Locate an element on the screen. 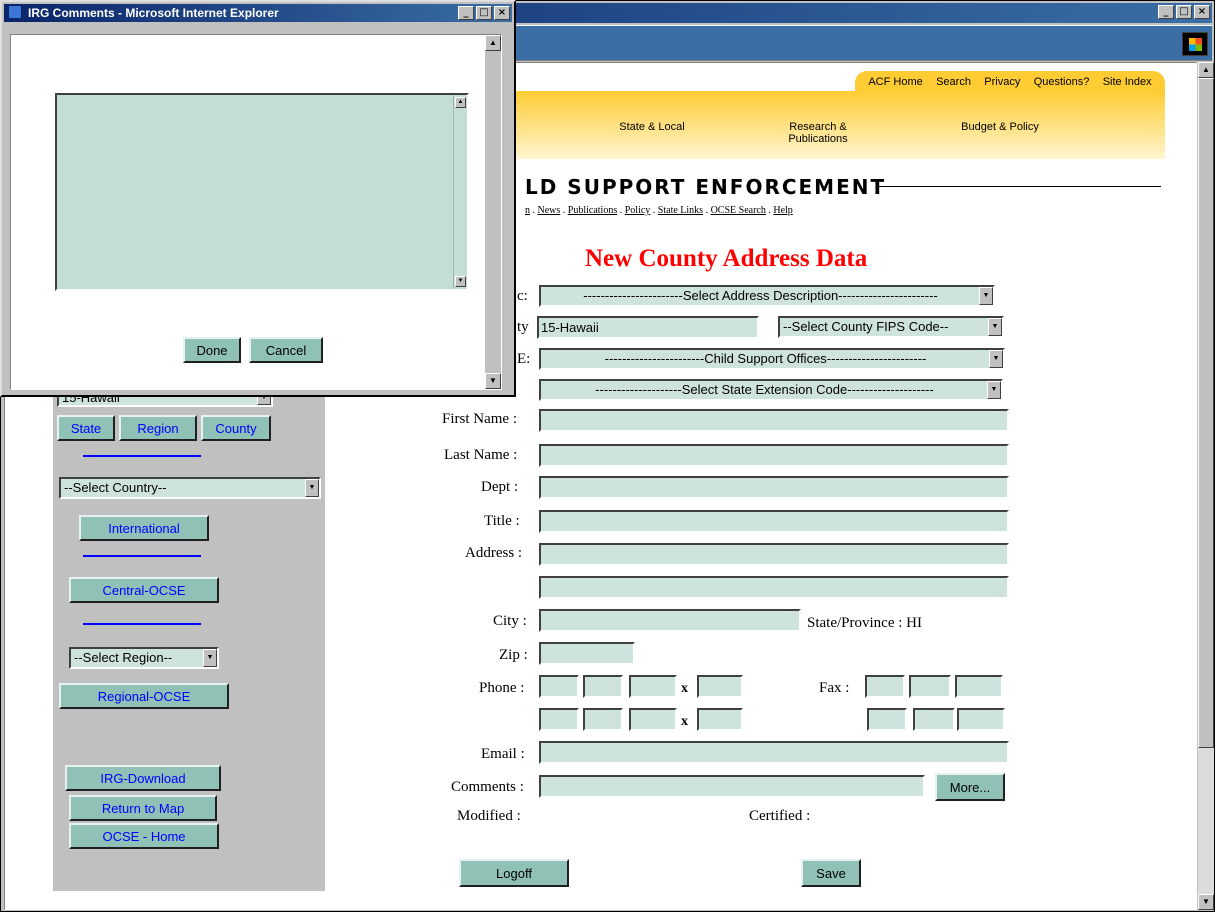 Image resolution: width=1215 pixels, height=912 pixels. nav-research: Research & Publications is located at coordinates (818, 133).